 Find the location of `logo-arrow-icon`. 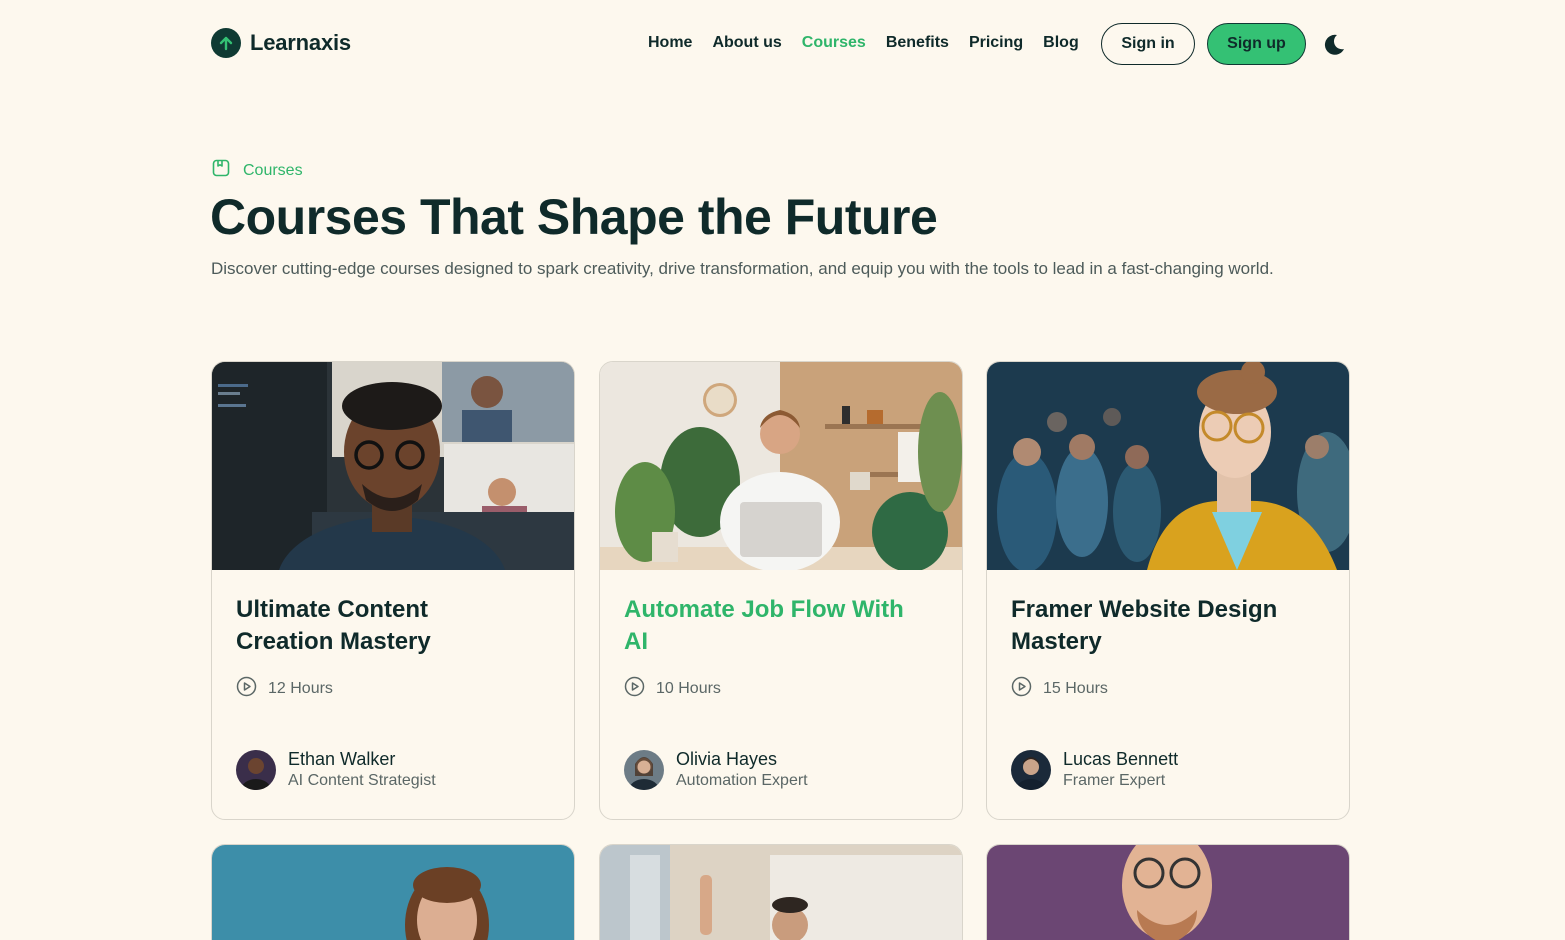

logo-arrow-icon is located at coordinates (226, 43).